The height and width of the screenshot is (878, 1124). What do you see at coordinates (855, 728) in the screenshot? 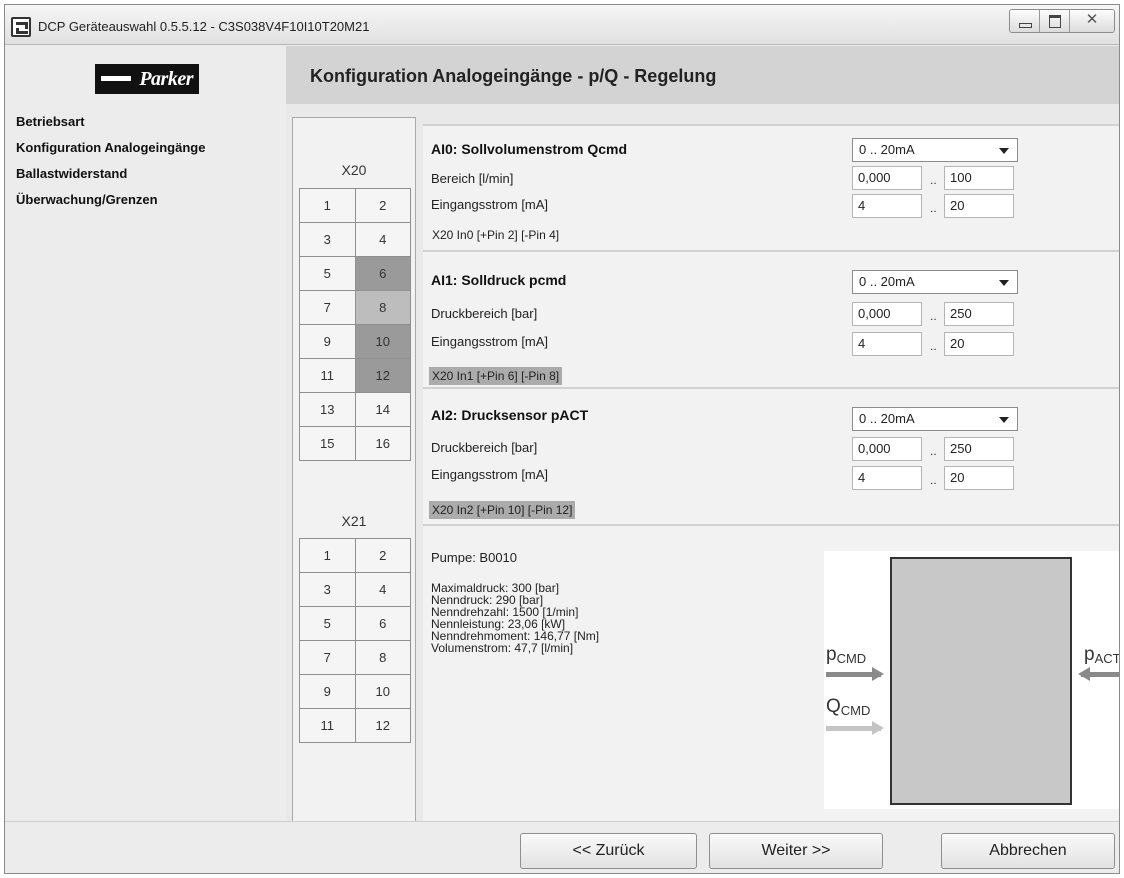
I see `q-cmd-arrow-icon` at bounding box center [855, 728].